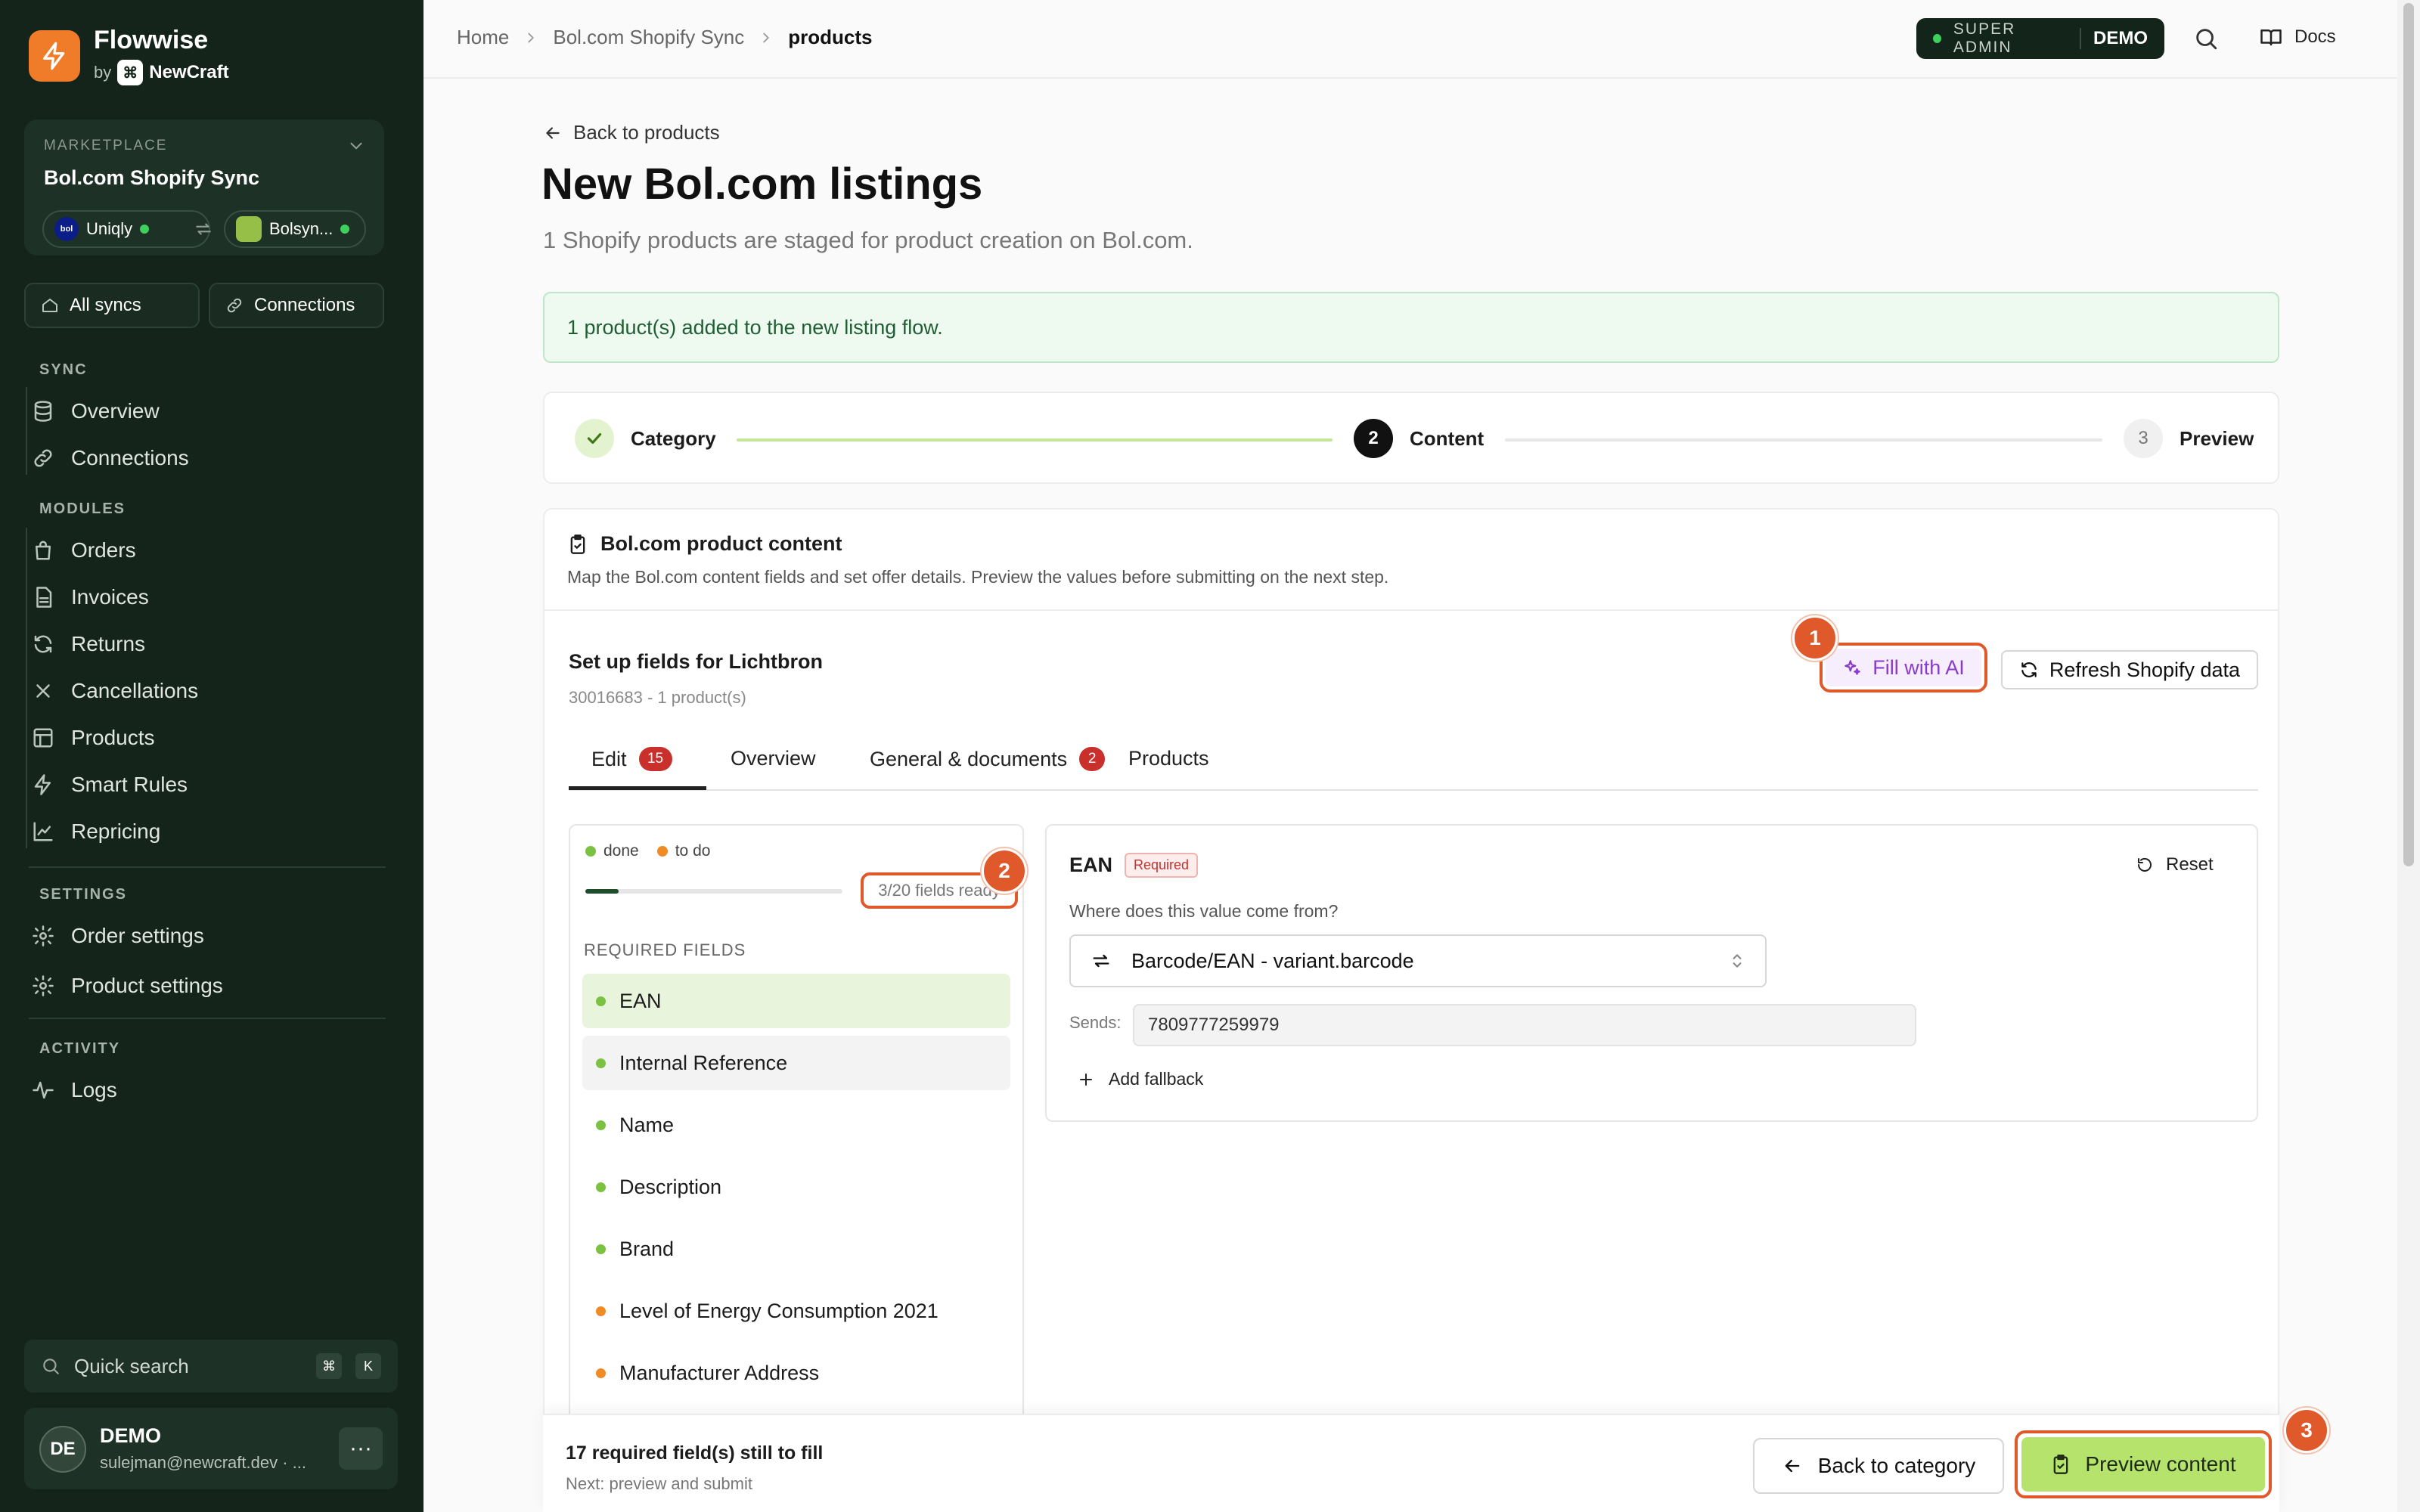 The height and width of the screenshot is (1512, 2420). I want to click on gear-icon, so click(43, 986).